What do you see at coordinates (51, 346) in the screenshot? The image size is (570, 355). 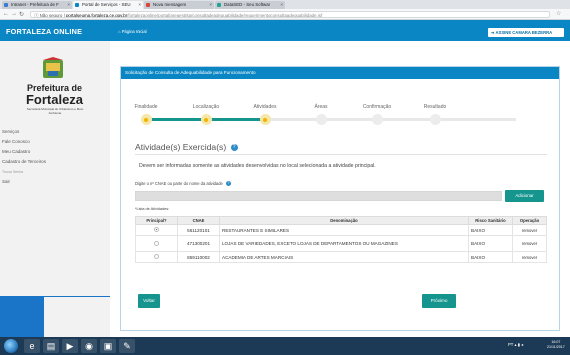 I see `folder-icon: ▤` at bounding box center [51, 346].